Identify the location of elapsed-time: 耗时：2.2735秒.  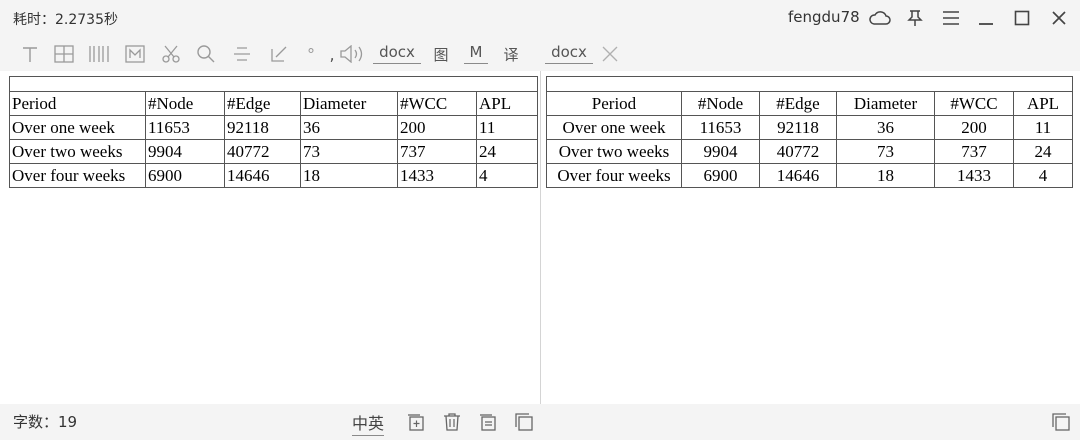
(65, 20).